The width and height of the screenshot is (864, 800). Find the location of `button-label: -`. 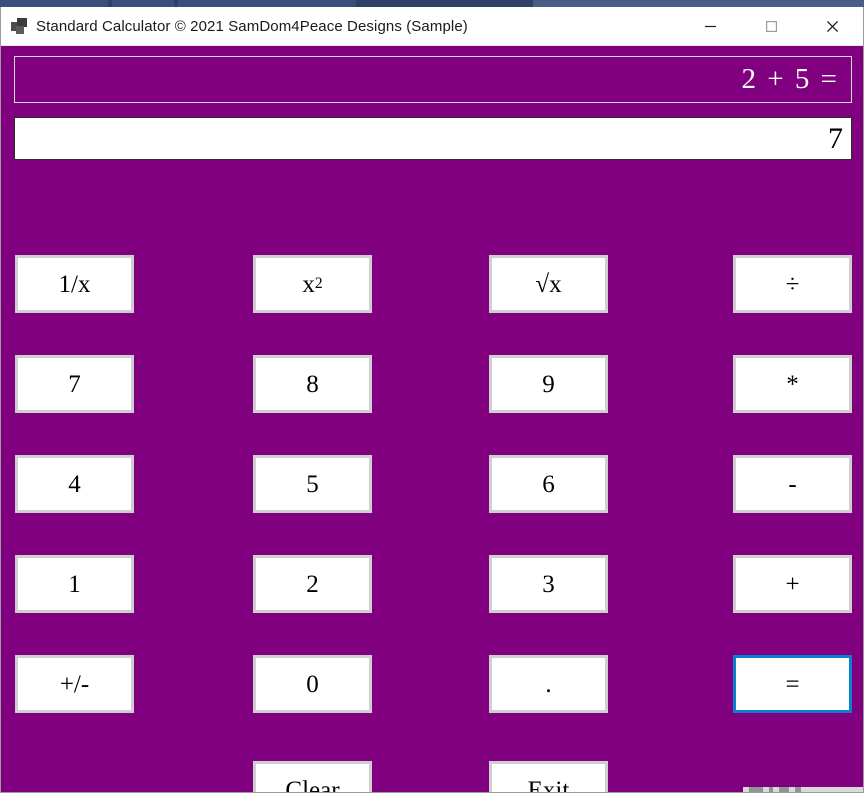

button-label: - is located at coordinates (792, 484).